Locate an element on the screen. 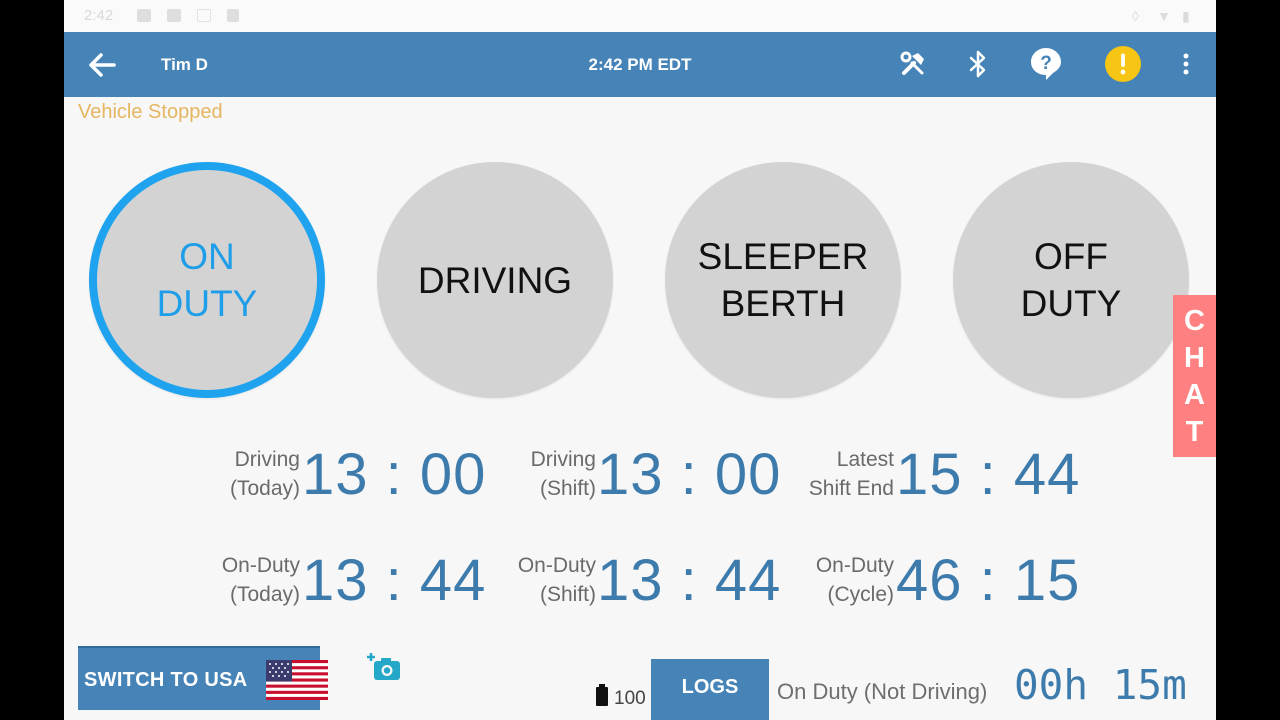 This screenshot has height=720, width=1280. on-duty-cycle-label: On-Duty (Cycle) is located at coordinates (829, 584).